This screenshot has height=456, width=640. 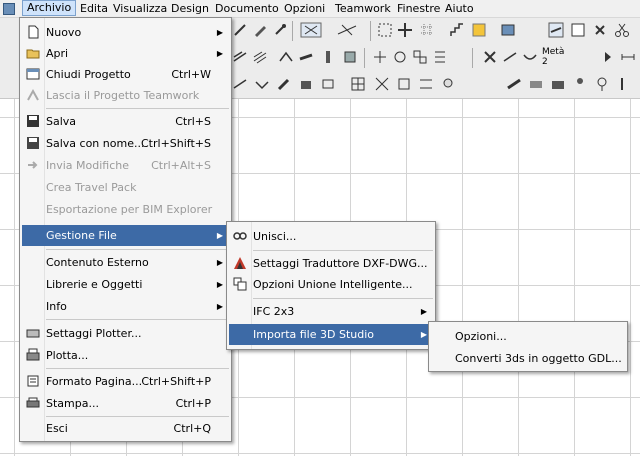 I want to click on menu-item-invia-modifiche: Invia Modifiche Ctrl+Alt+S, so click(x=125, y=165).